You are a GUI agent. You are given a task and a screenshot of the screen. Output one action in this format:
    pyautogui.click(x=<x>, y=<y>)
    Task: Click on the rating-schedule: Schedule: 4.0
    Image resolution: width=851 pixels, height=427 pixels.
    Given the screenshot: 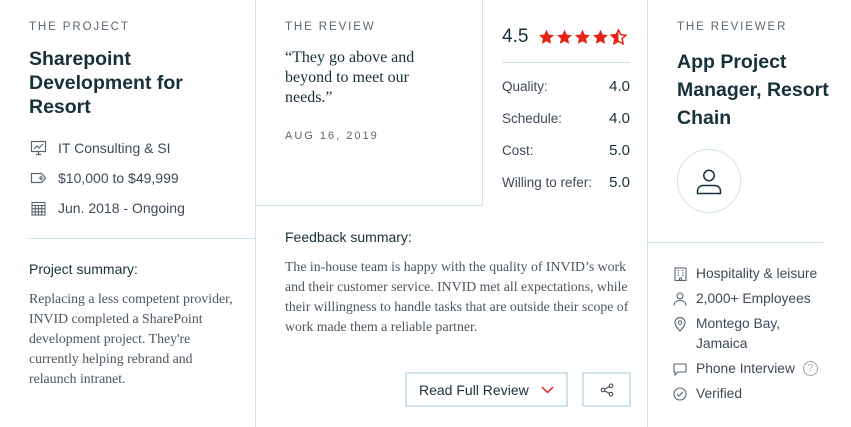 What is the action you would take?
    pyautogui.click(x=566, y=118)
    